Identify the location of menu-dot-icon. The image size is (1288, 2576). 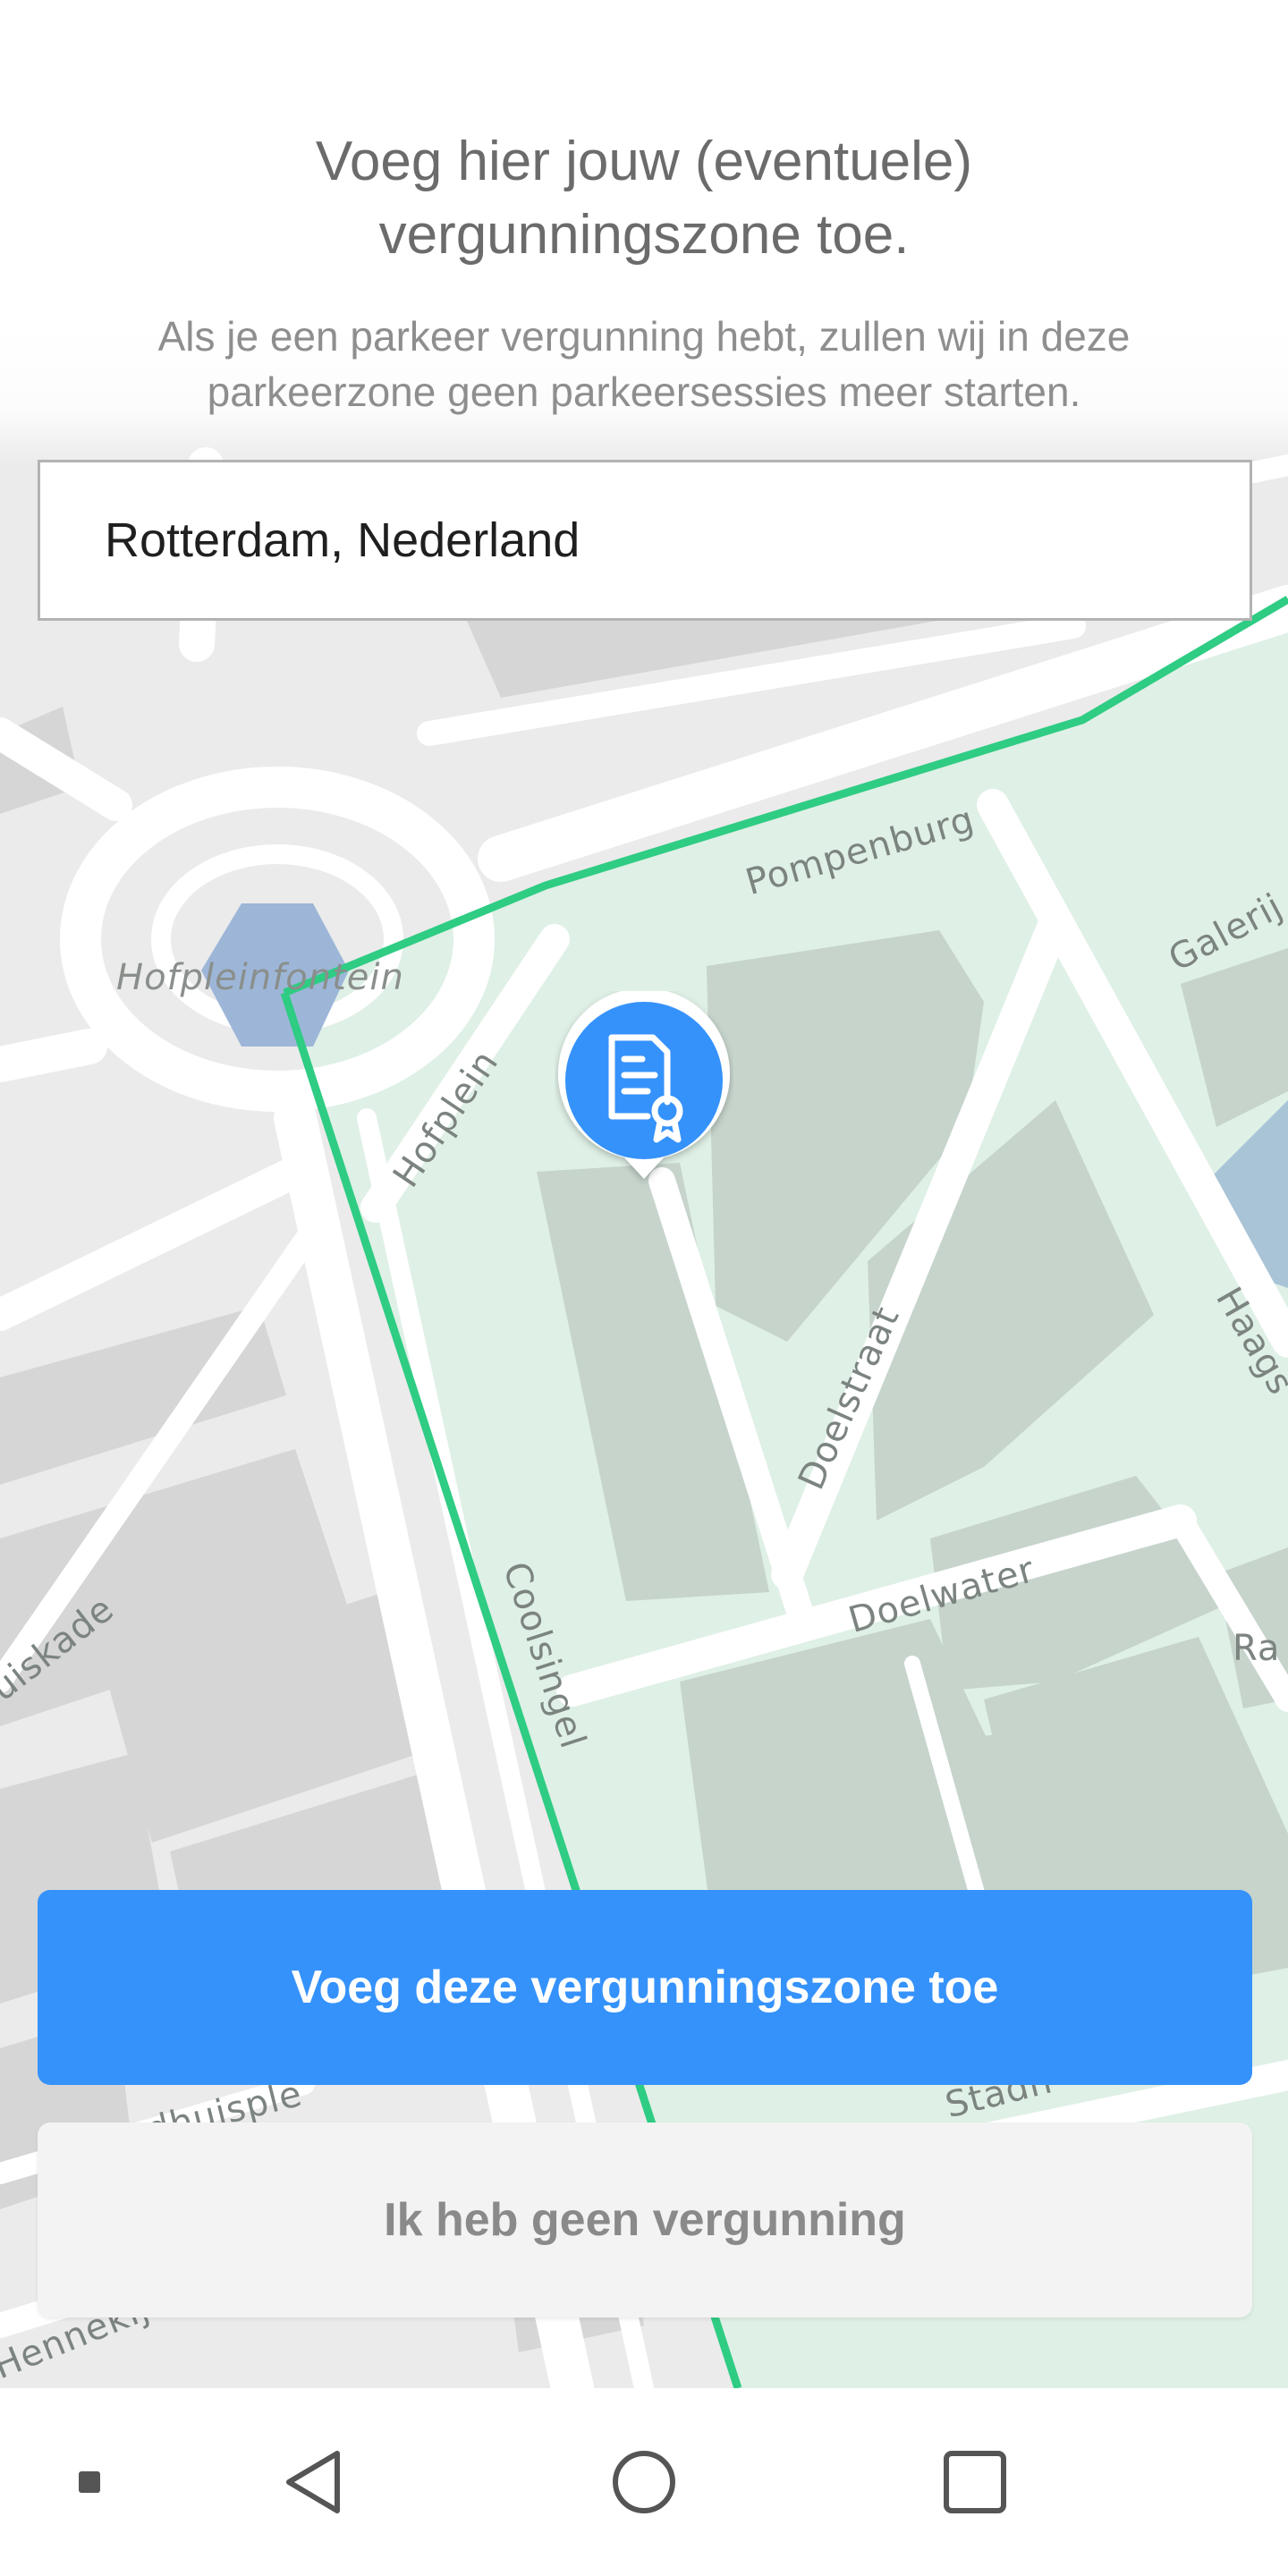
(89, 2482).